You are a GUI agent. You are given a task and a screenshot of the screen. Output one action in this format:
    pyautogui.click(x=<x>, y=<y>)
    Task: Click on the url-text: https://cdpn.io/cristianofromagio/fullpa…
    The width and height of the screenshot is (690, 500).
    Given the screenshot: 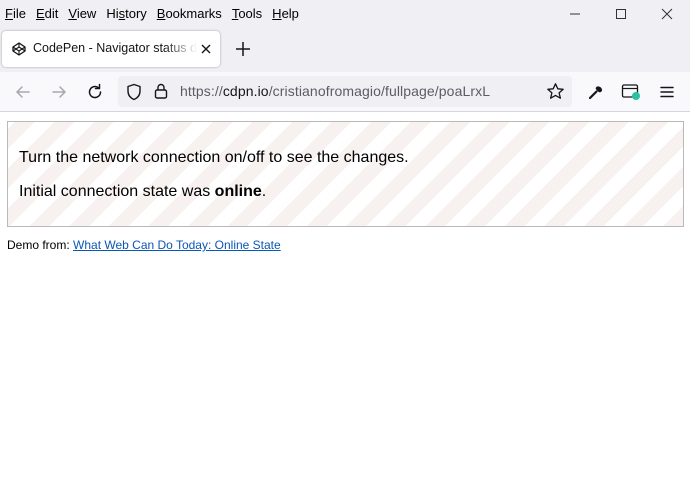 What is the action you would take?
    pyautogui.click(x=335, y=91)
    